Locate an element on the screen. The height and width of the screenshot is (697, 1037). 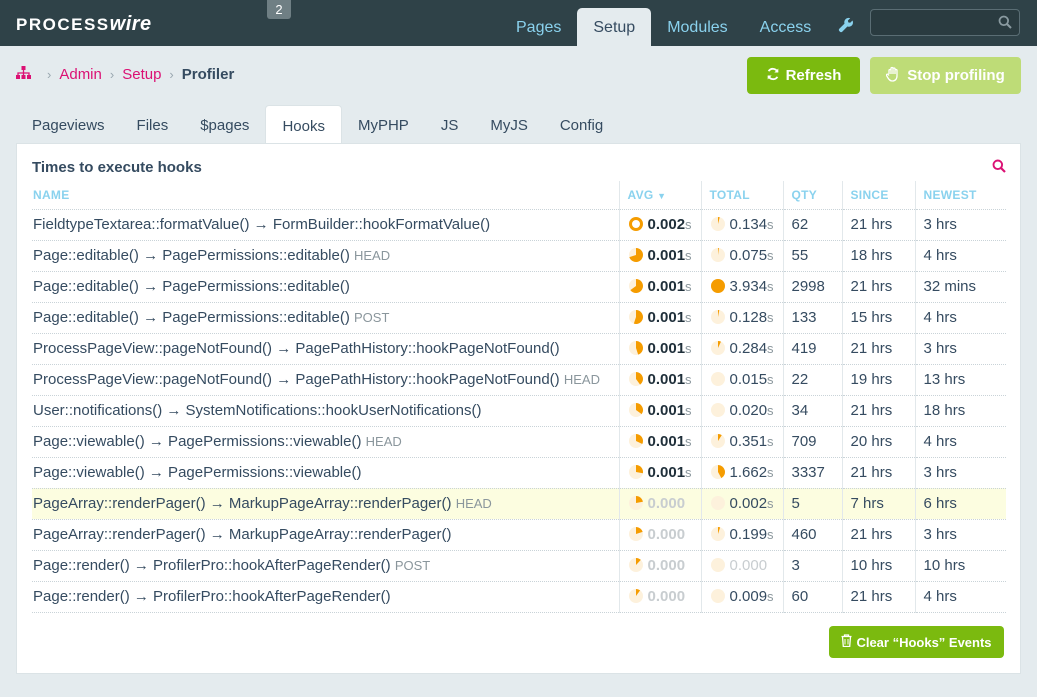
tab-myjs: MyJS is located at coordinates (509, 124).